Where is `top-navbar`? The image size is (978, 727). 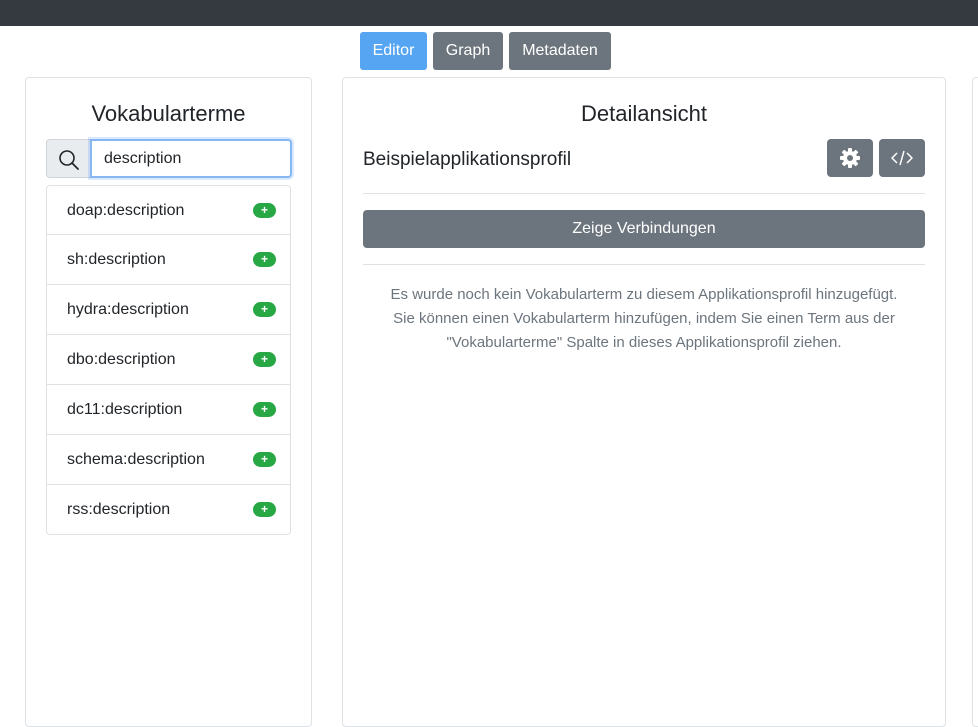
top-navbar is located at coordinates (489, 13).